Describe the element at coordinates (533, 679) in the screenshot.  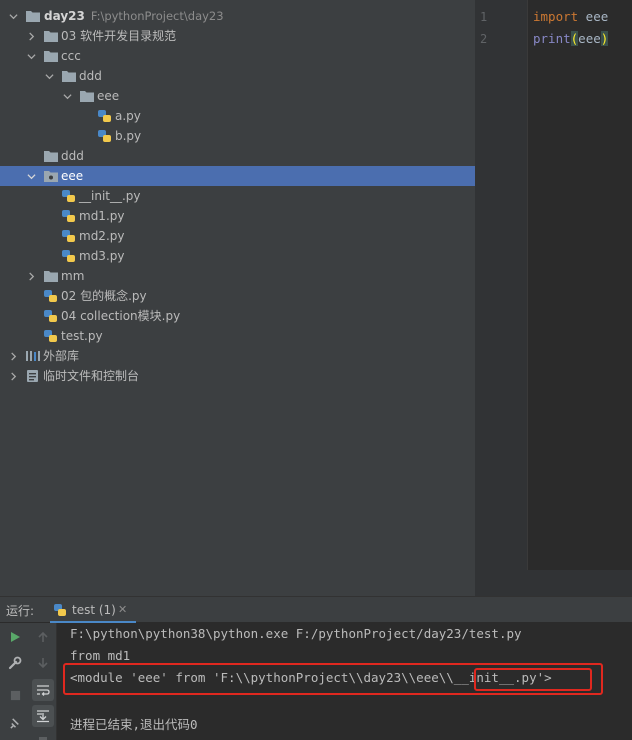
I see `highlight-box-init` at that location.